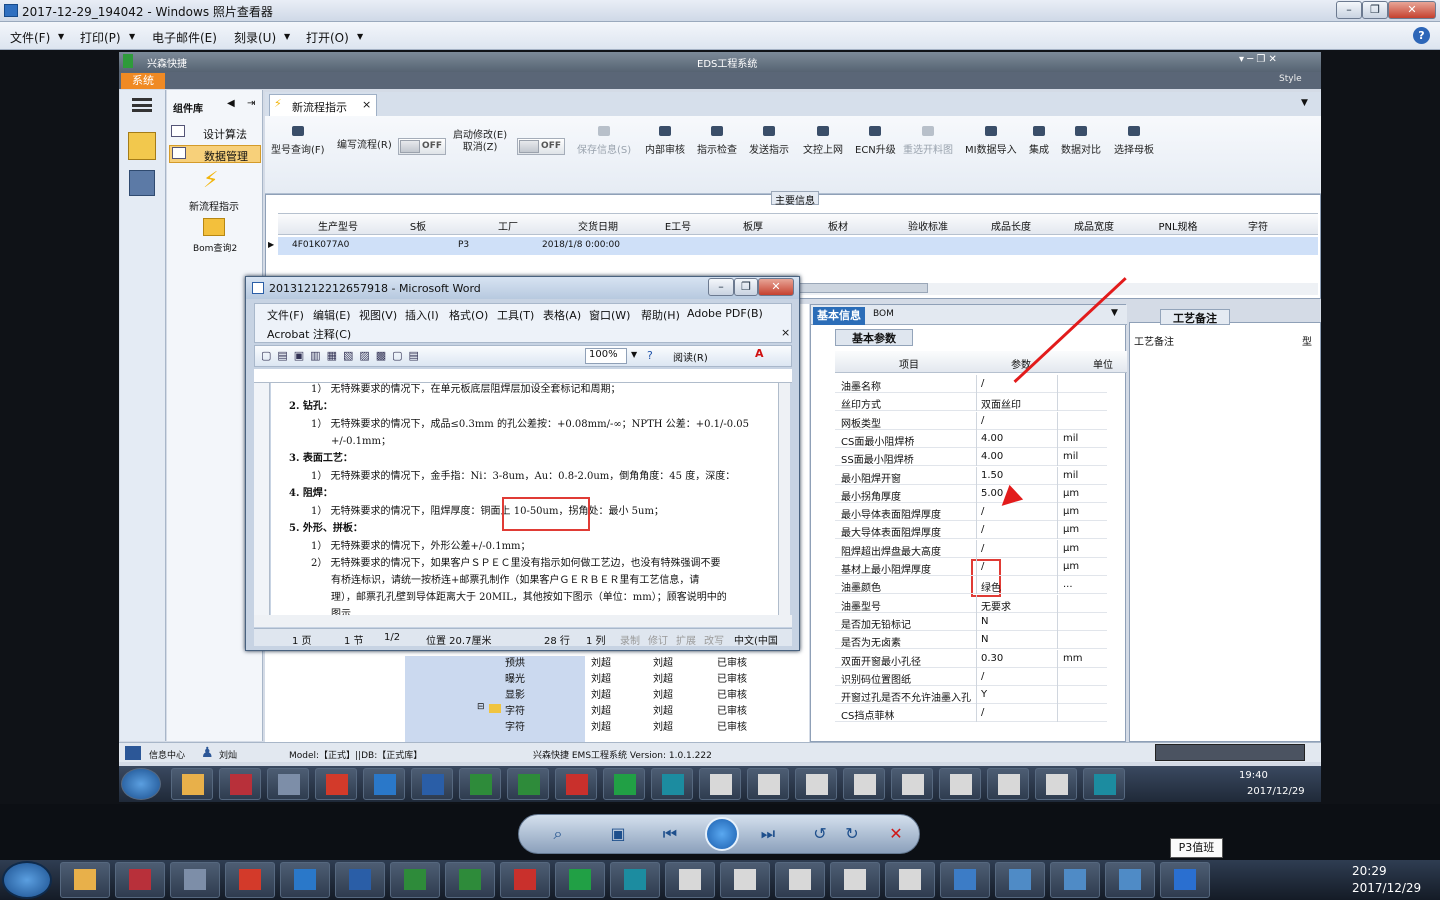  Describe the element at coordinates (991, 586) in the screenshot. I see `param-value: 绿色` at that location.